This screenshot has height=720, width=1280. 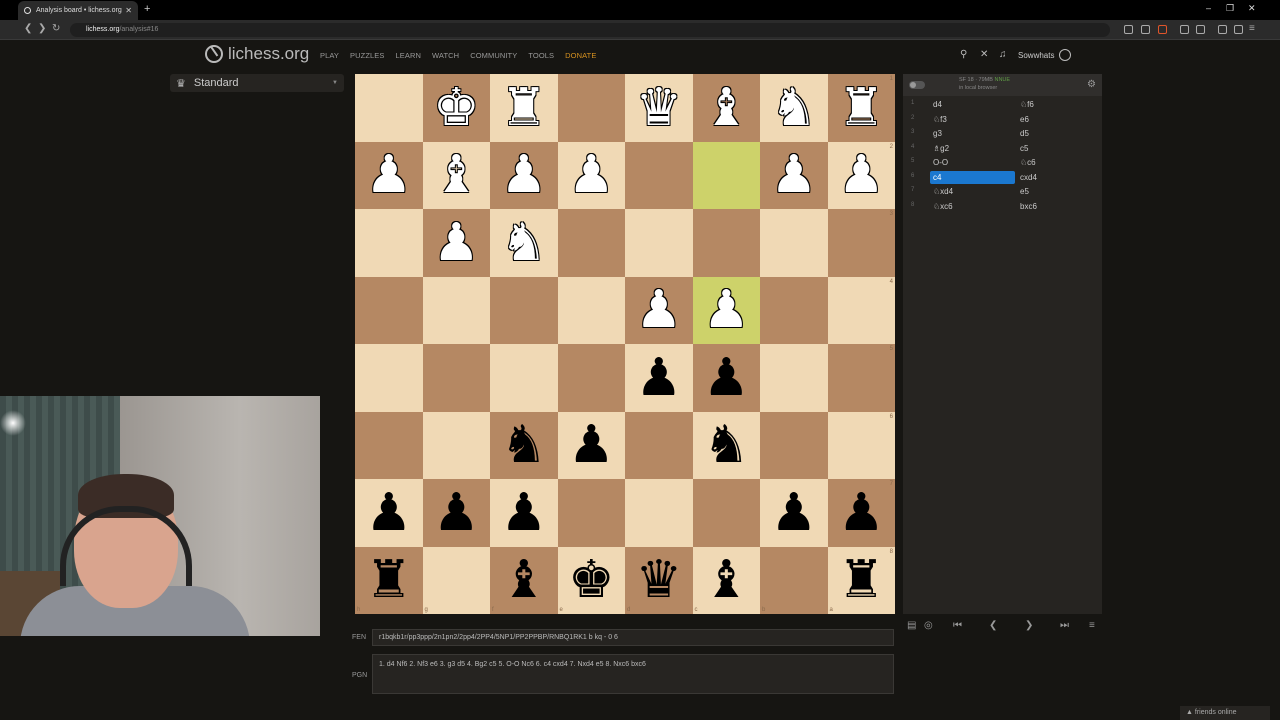 What do you see at coordinates (972, 148) in the screenshot?
I see `move-white: ♗g2` at bounding box center [972, 148].